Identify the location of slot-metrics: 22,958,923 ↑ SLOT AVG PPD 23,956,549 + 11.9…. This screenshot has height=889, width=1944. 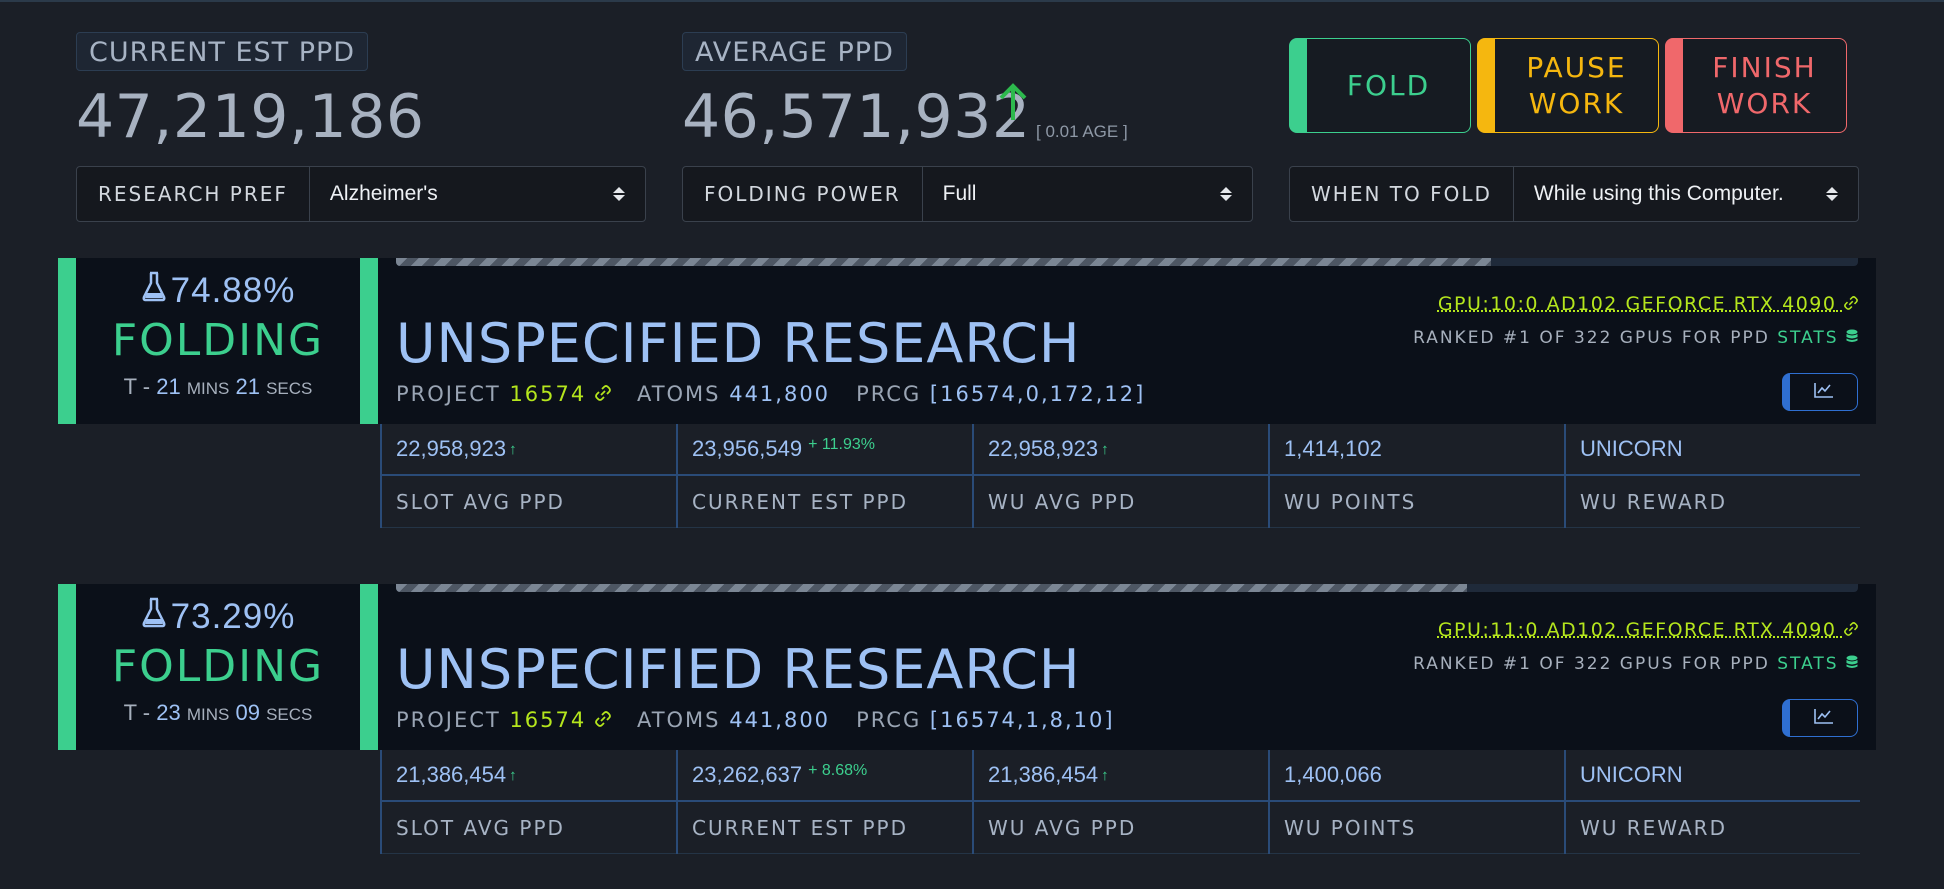
(1120, 476).